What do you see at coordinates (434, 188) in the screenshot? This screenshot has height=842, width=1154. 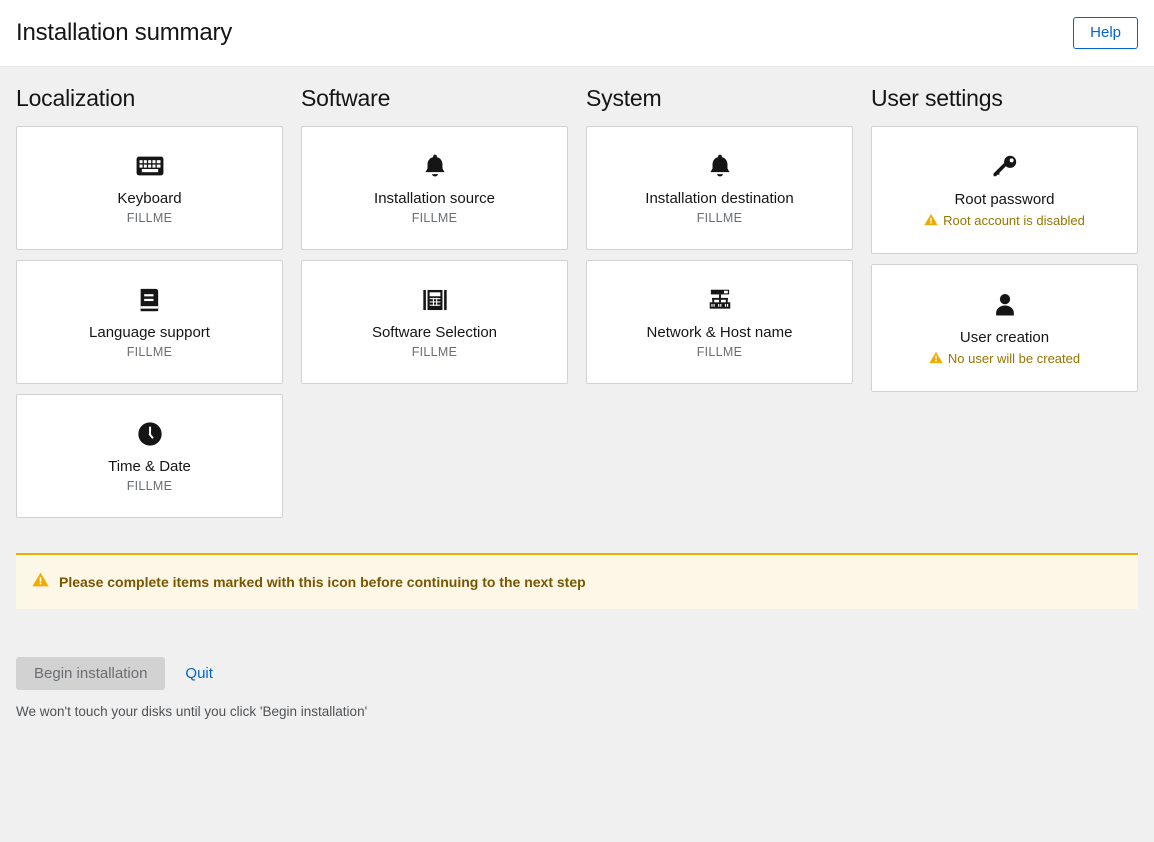 I see `hub-card-installation-source: Installation source FILLME` at bounding box center [434, 188].